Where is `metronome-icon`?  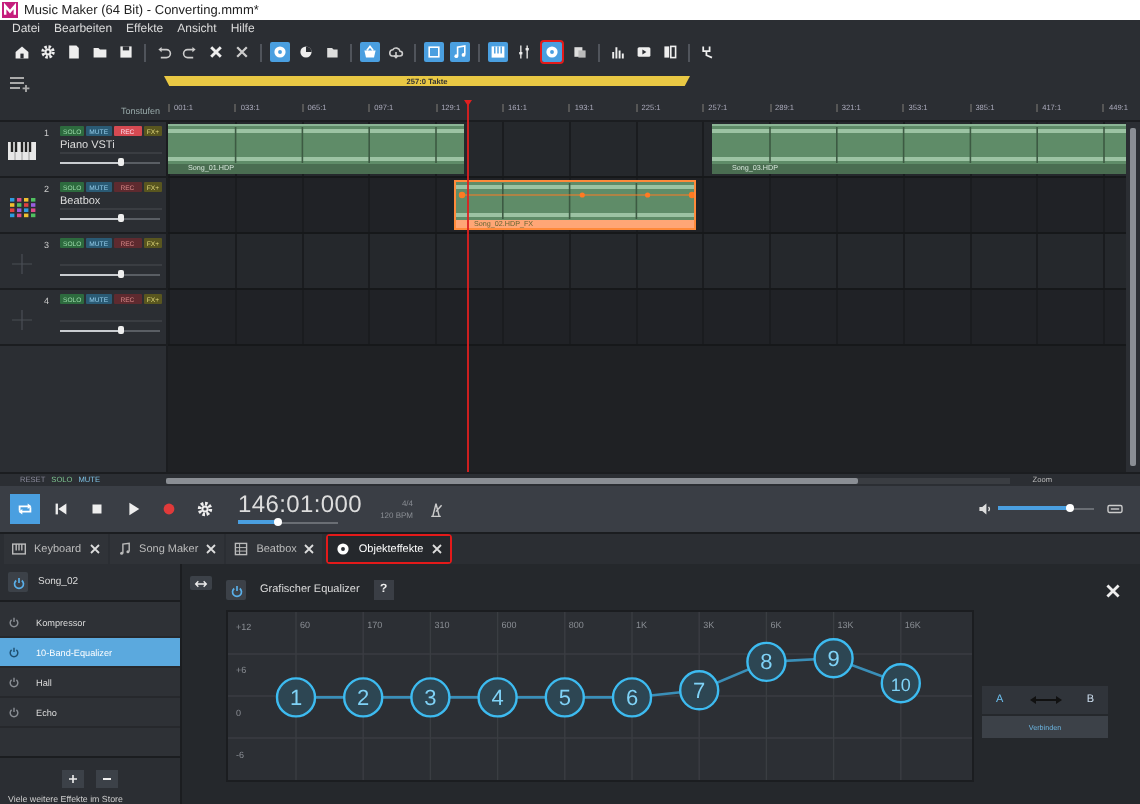 metronome-icon is located at coordinates (435, 509).